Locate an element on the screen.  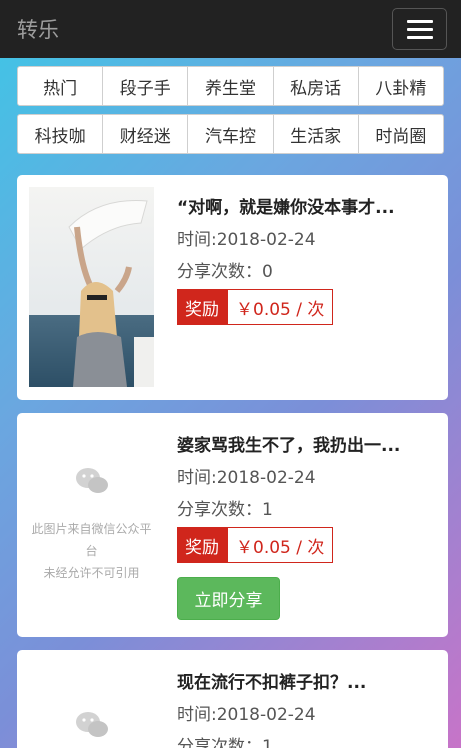
woman-scarf-photo is located at coordinates (91, 287).